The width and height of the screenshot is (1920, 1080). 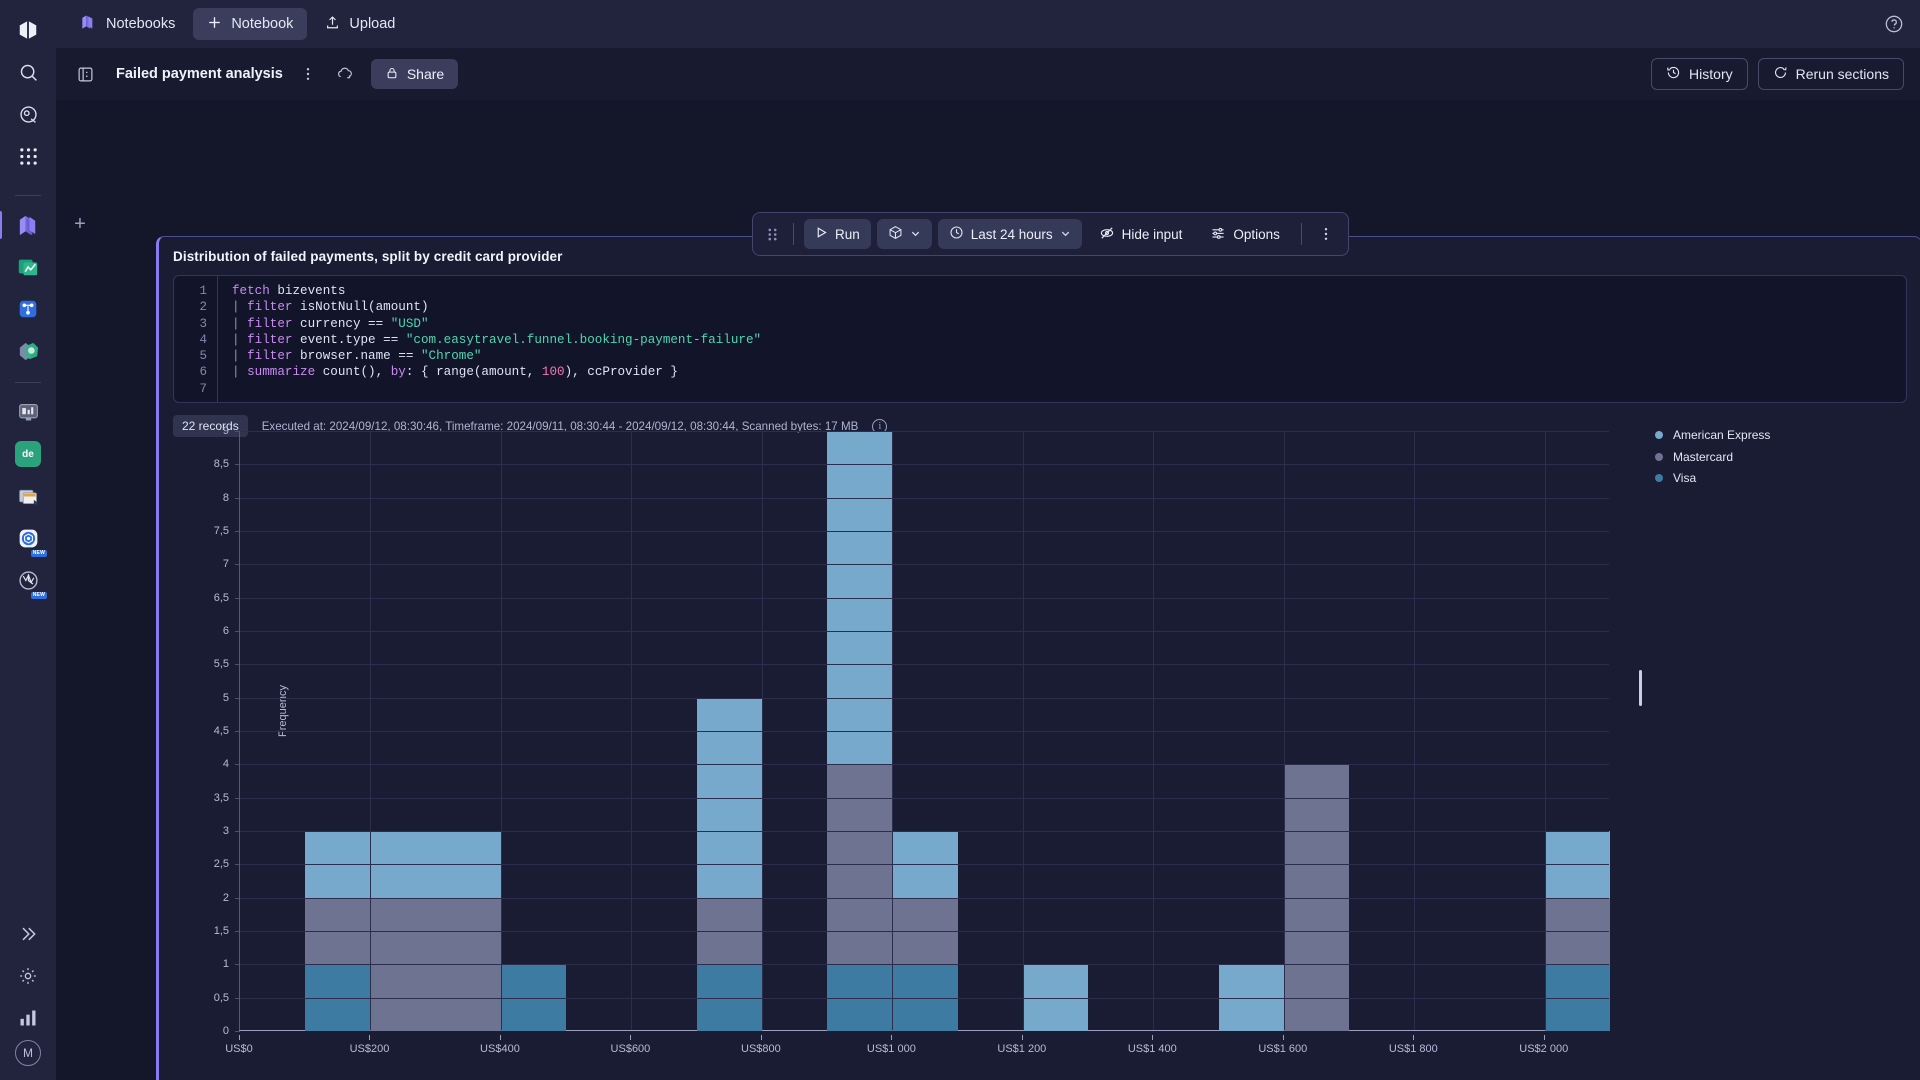 What do you see at coordinates (425, 74) in the screenshot?
I see `share-label: Share` at bounding box center [425, 74].